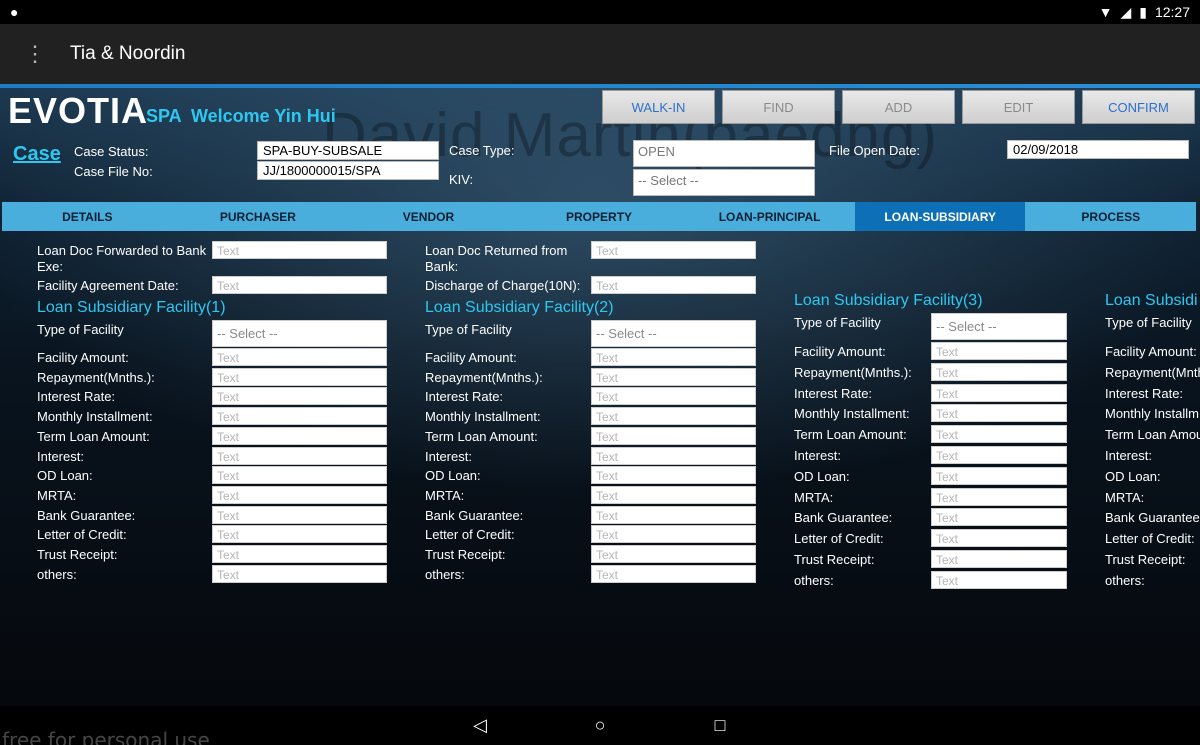 The image size is (1200, 745). I want to click on facility-3-letter-of-credit-input: Text, so click(999, 538).